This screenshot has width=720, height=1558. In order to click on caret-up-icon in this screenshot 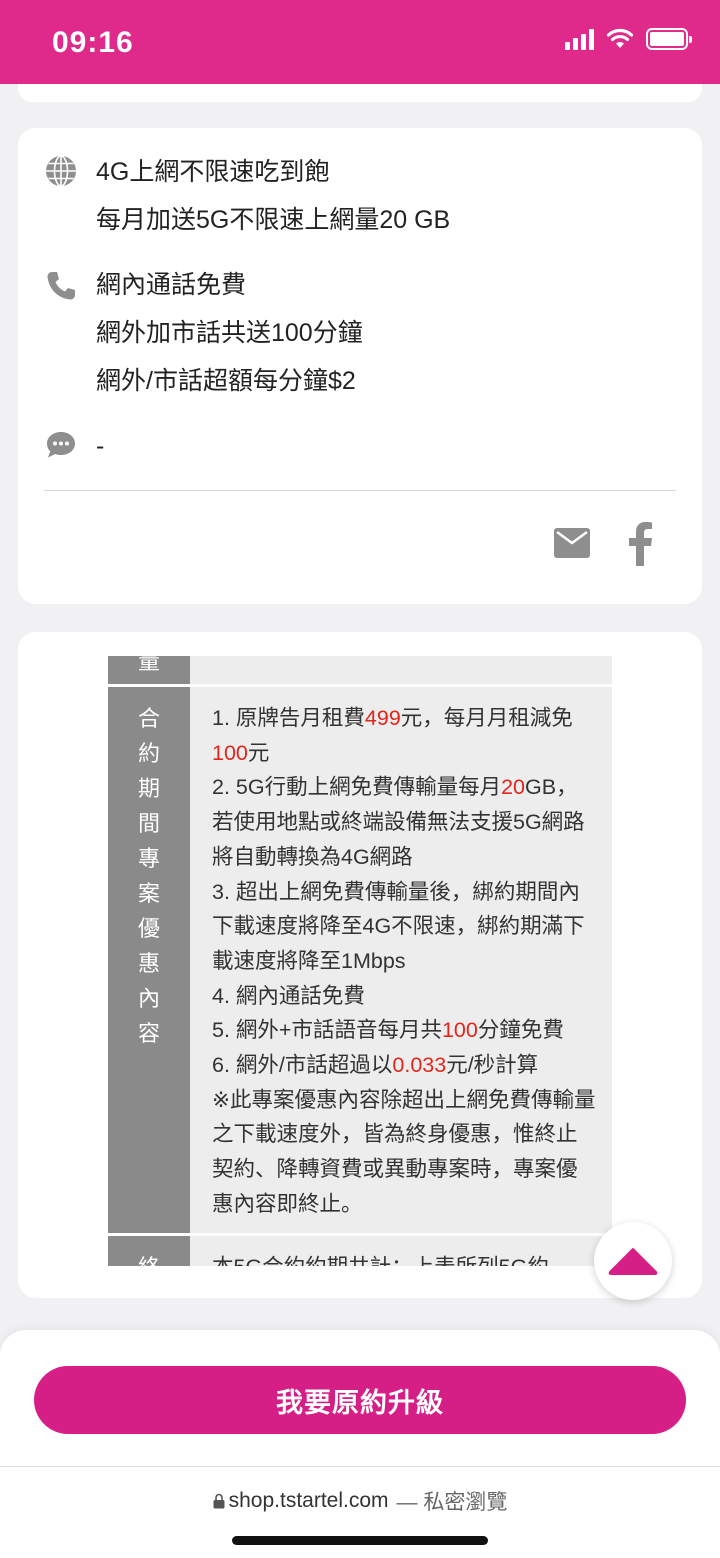, I will do `click(633, 1261)`.